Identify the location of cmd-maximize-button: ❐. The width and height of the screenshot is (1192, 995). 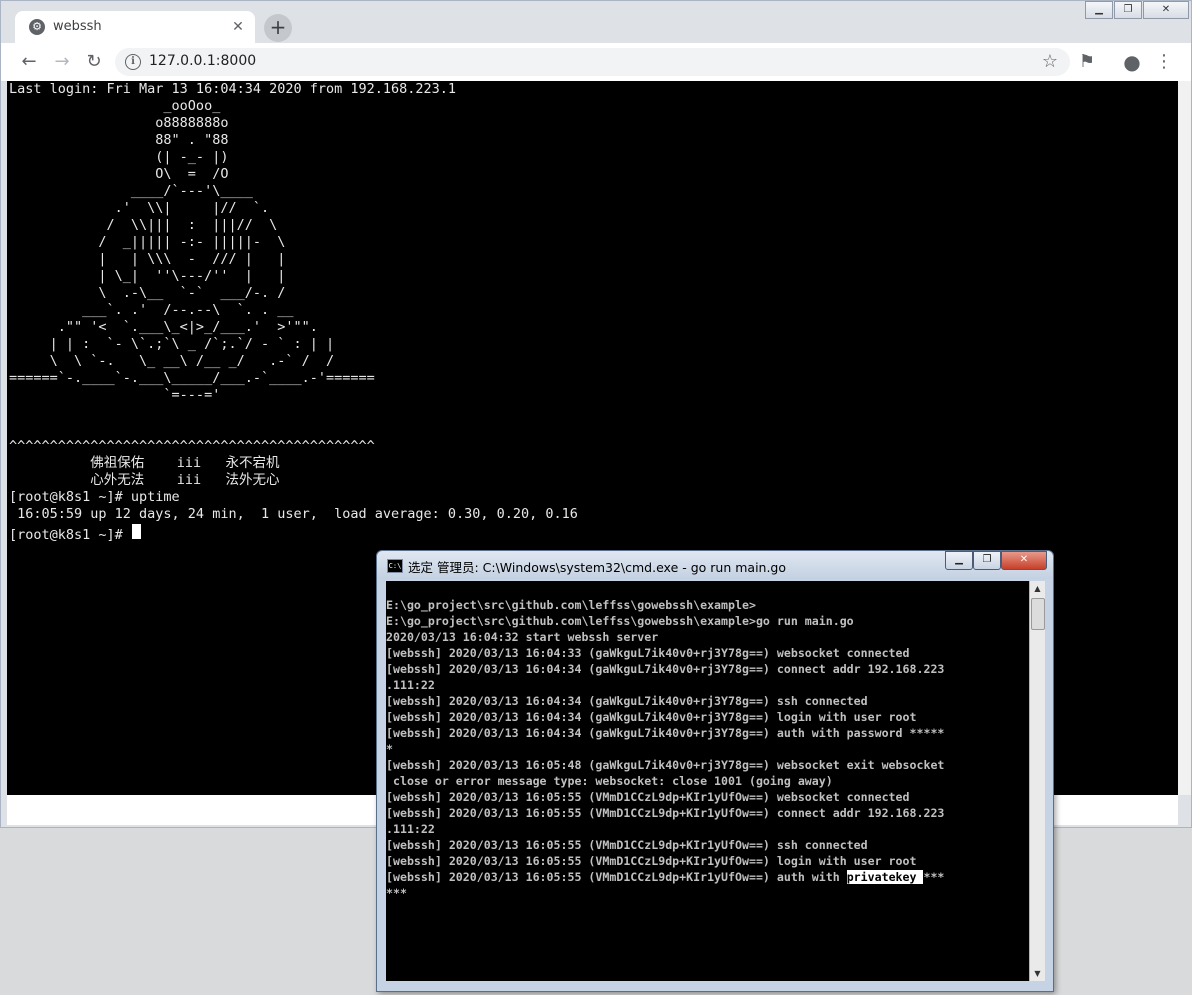
(987, 560).